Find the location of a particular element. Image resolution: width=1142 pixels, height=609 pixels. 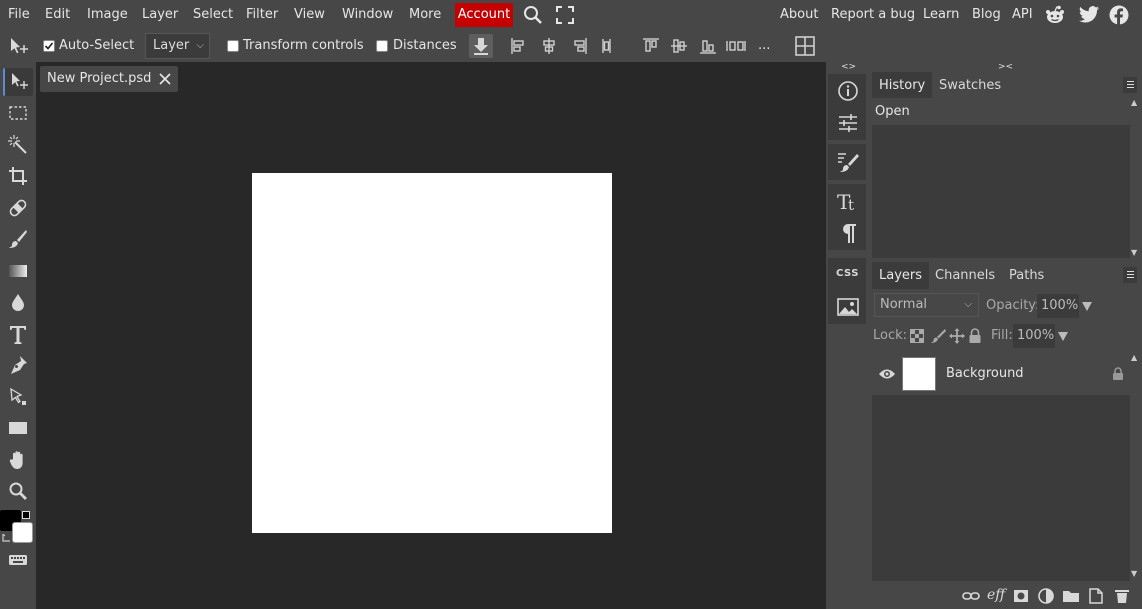

distances-checkbox is located at coordinates (382, 46).